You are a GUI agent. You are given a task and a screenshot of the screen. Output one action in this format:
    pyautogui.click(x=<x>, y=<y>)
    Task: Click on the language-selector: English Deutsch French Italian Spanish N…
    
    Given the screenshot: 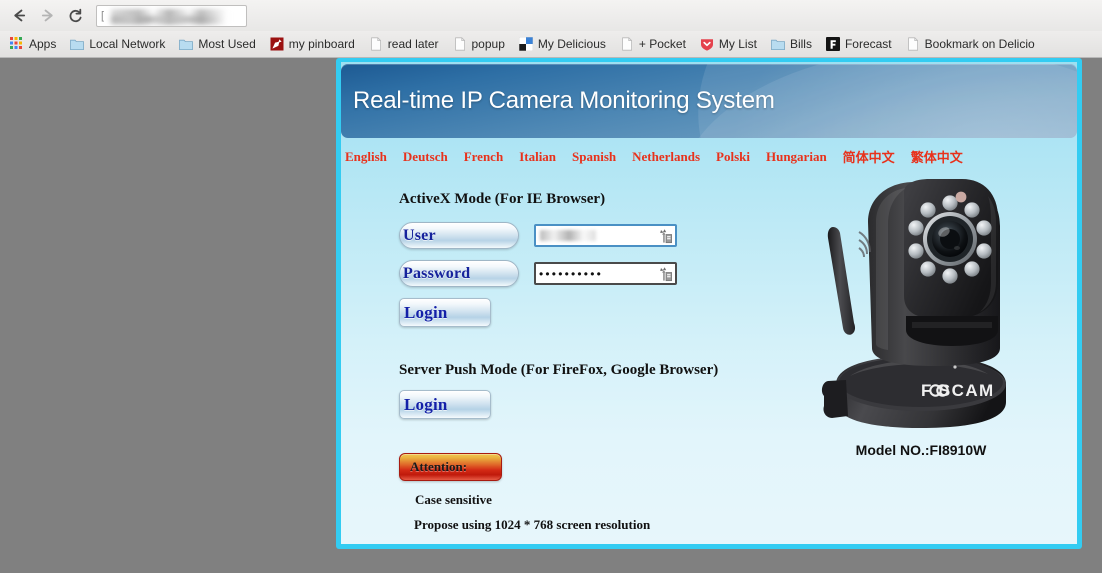 What is the action you would take?
    pyautogui.click(x=709, y=156)
    